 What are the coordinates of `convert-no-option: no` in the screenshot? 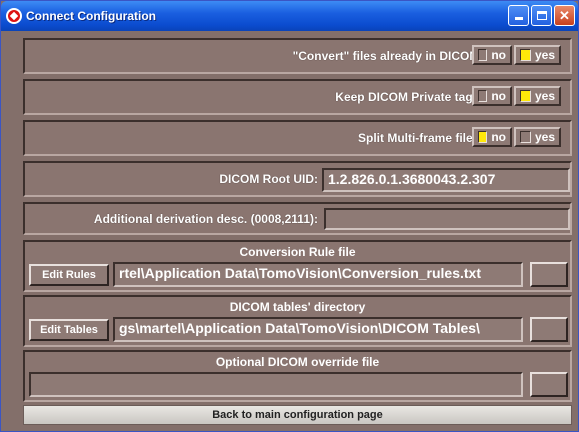 It's located at (492, 55).